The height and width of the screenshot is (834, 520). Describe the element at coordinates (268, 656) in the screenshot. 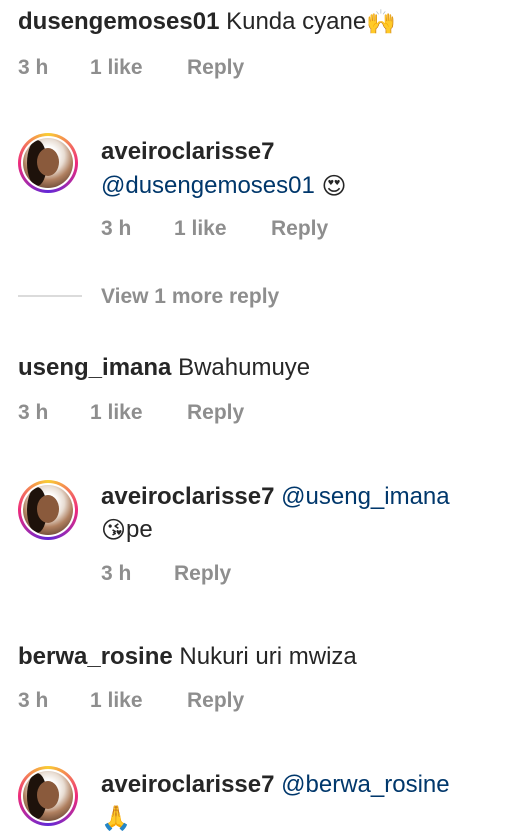

I see `comment-text: Nukuri uri mwiza` at that location.